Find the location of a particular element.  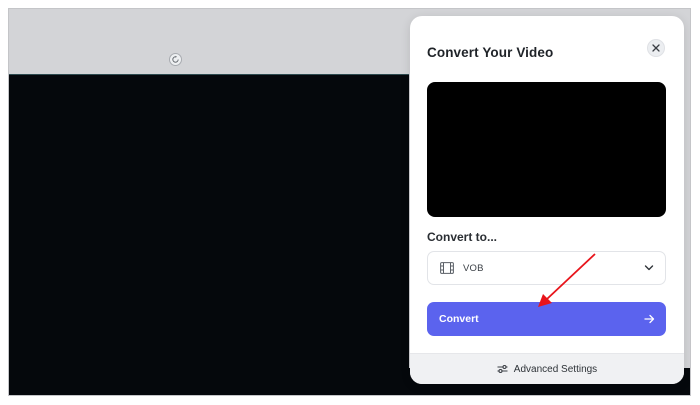

sliders-icon is located at coordinates (502, 369).